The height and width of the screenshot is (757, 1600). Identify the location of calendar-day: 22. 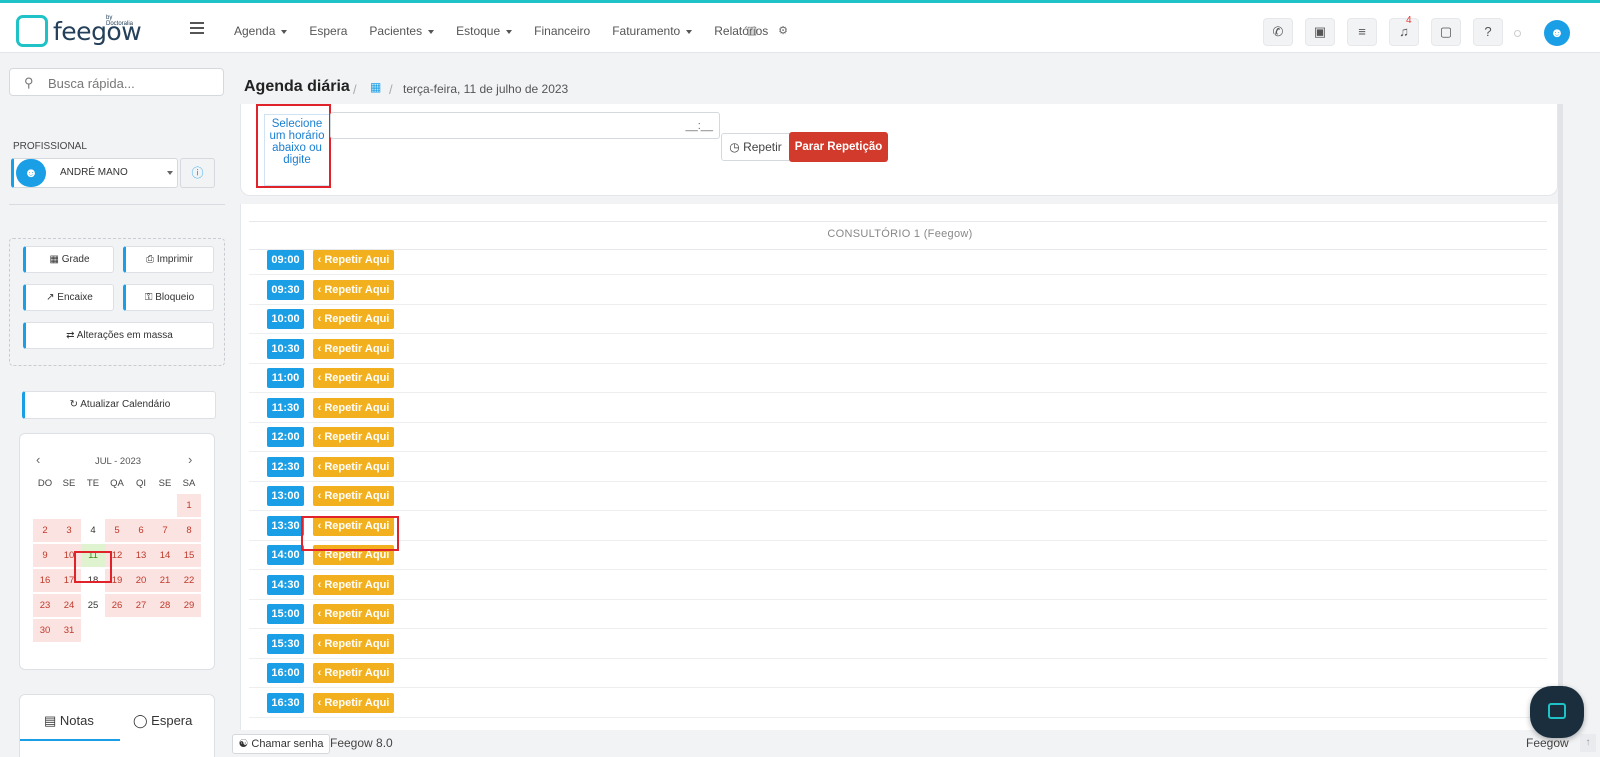
(189, 580).